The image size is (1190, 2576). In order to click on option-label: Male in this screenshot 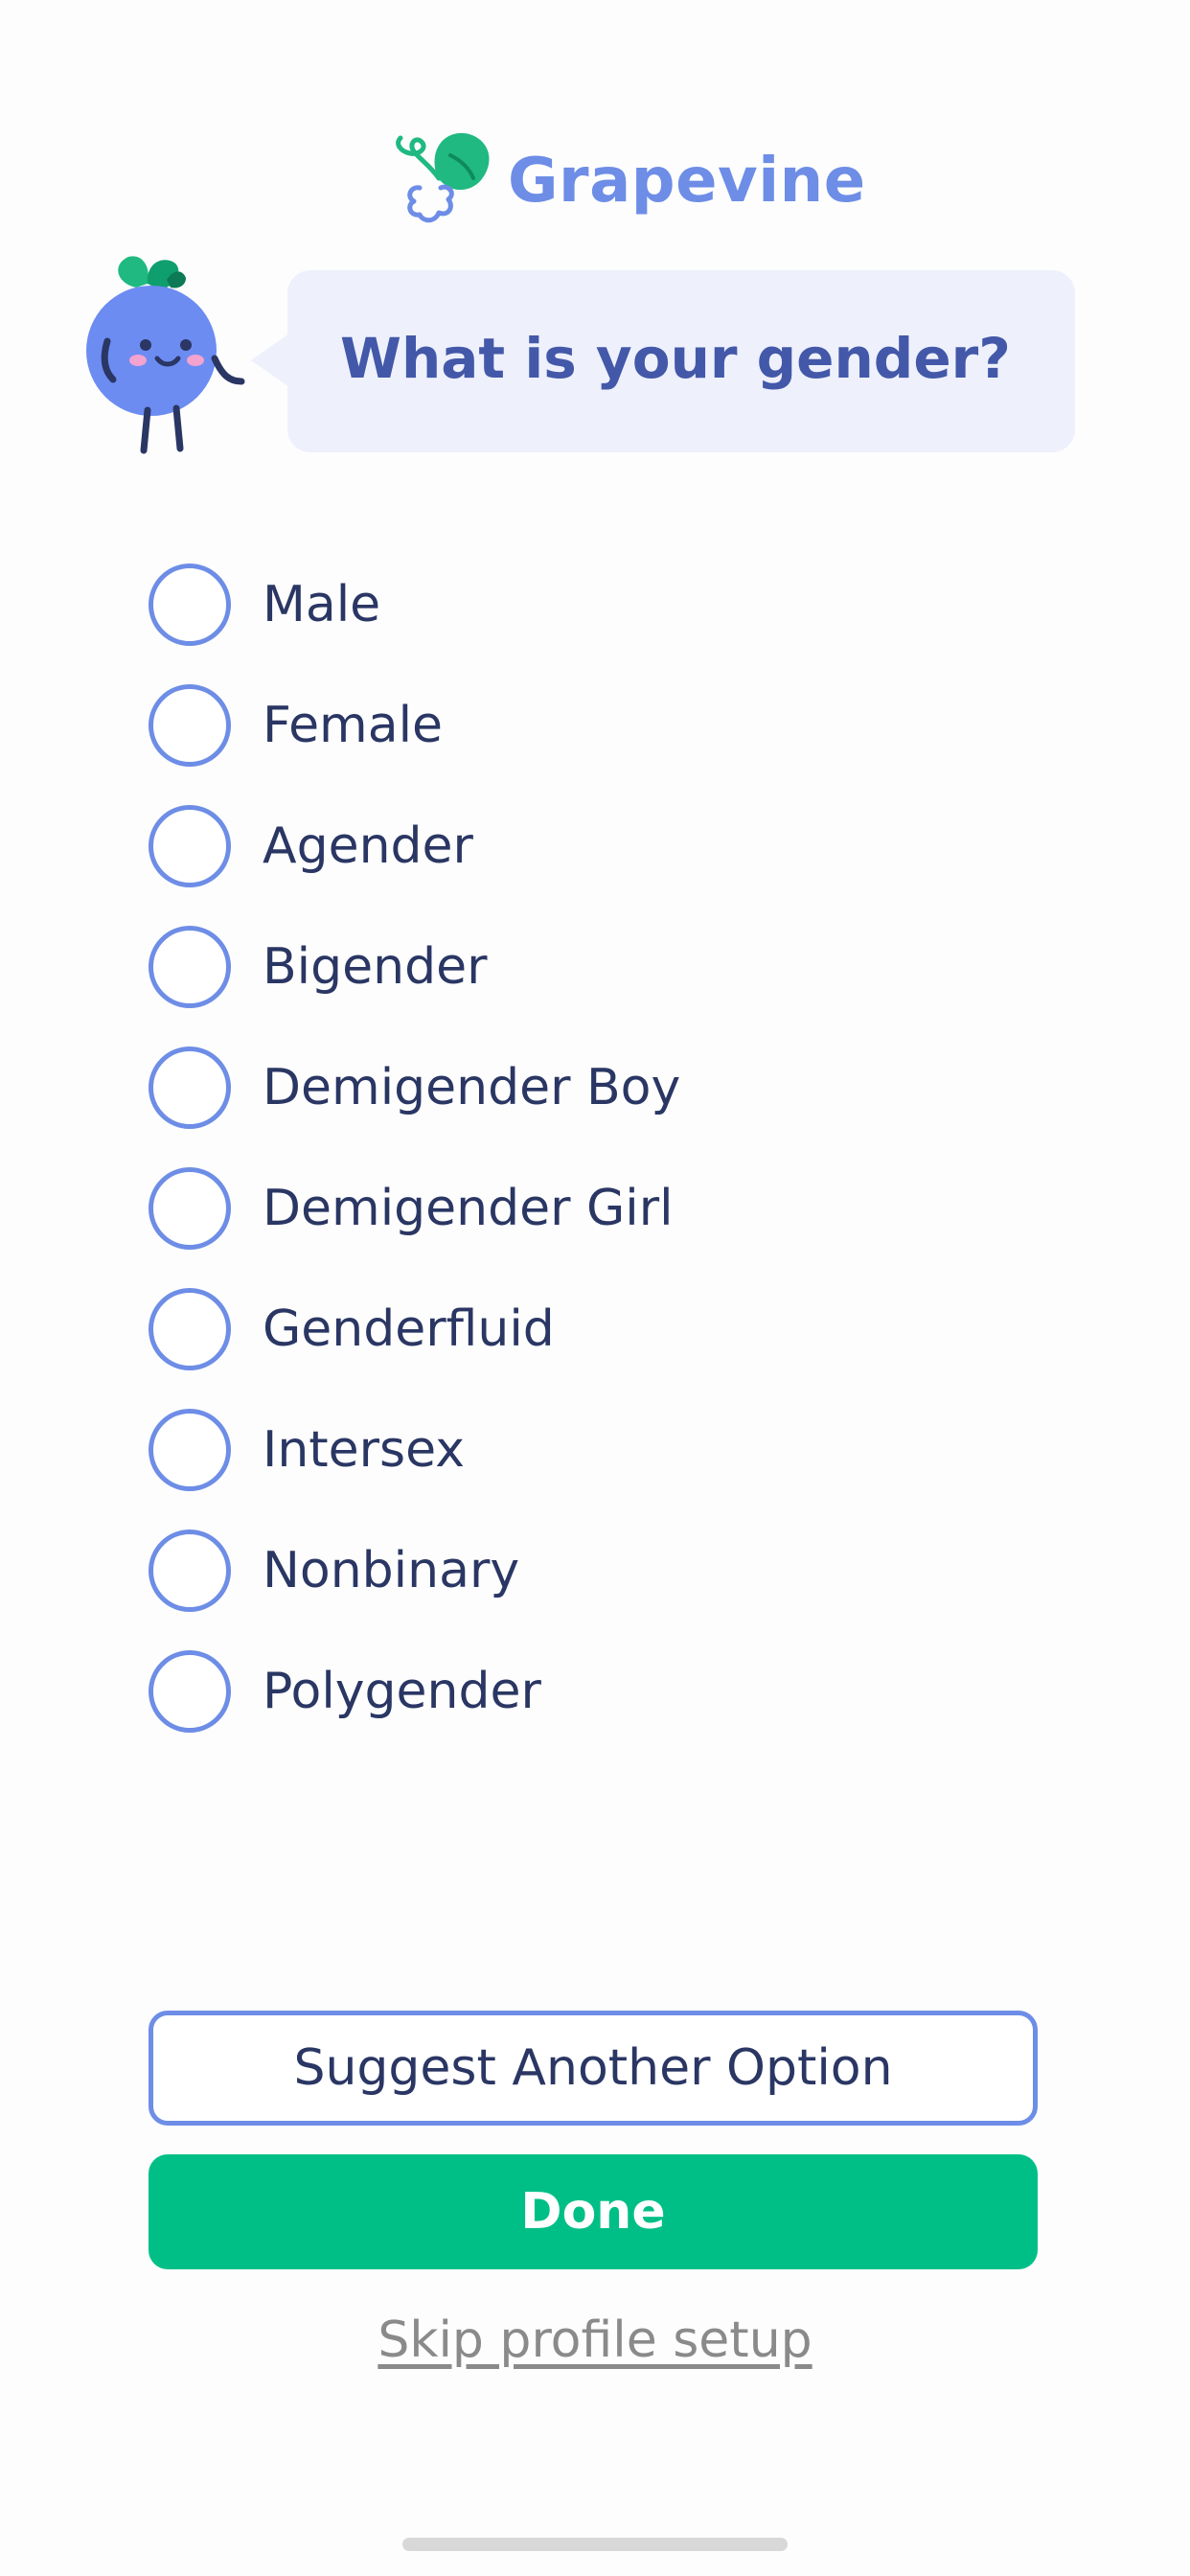, I will do `click(322, 604)`.